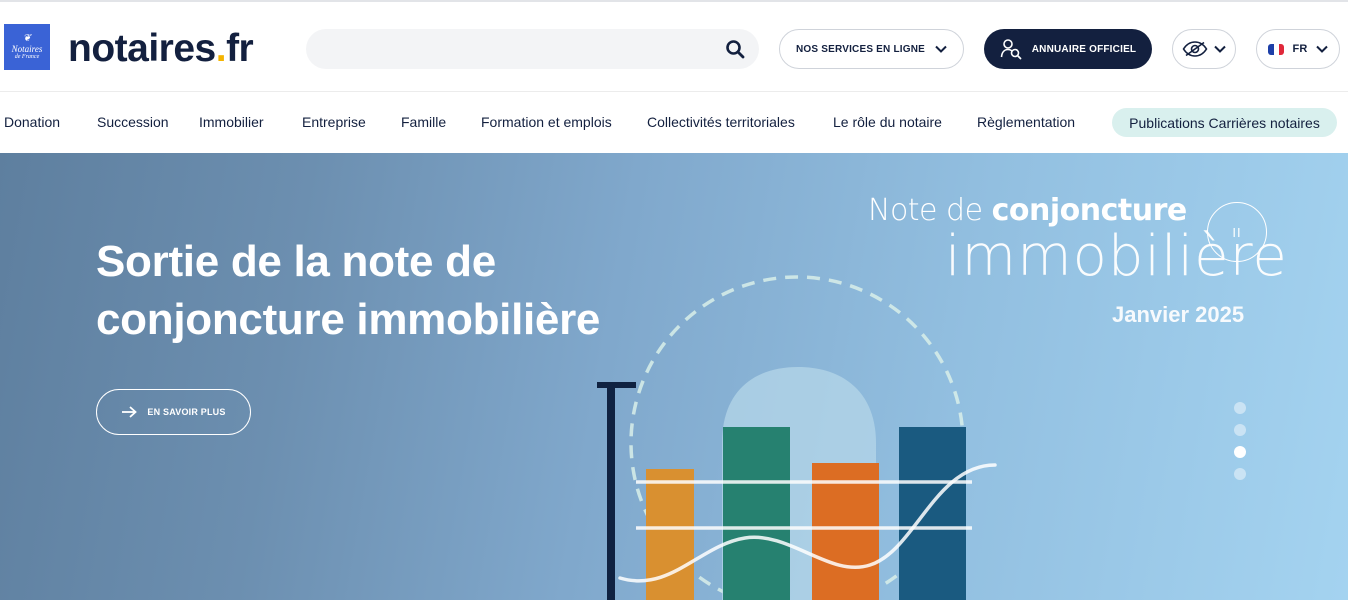 The image size is (1348, 600). I want to click on online-services-label: NOS SERVICES EN LIGNE, so click(860, 49).